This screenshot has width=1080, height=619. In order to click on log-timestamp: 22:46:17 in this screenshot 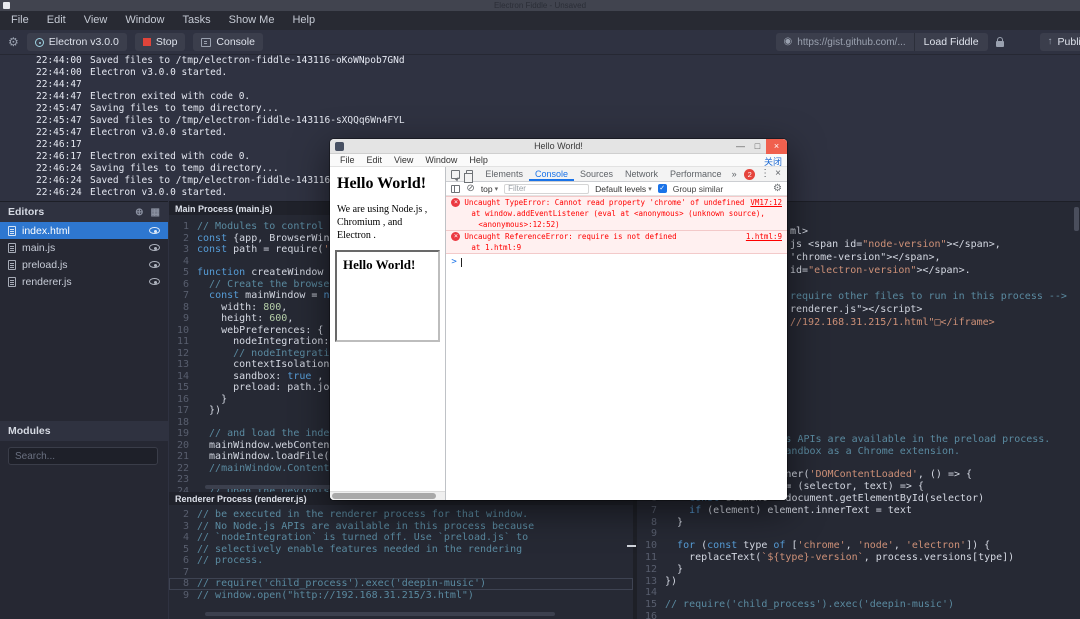, I will do `click(59, 156)`.